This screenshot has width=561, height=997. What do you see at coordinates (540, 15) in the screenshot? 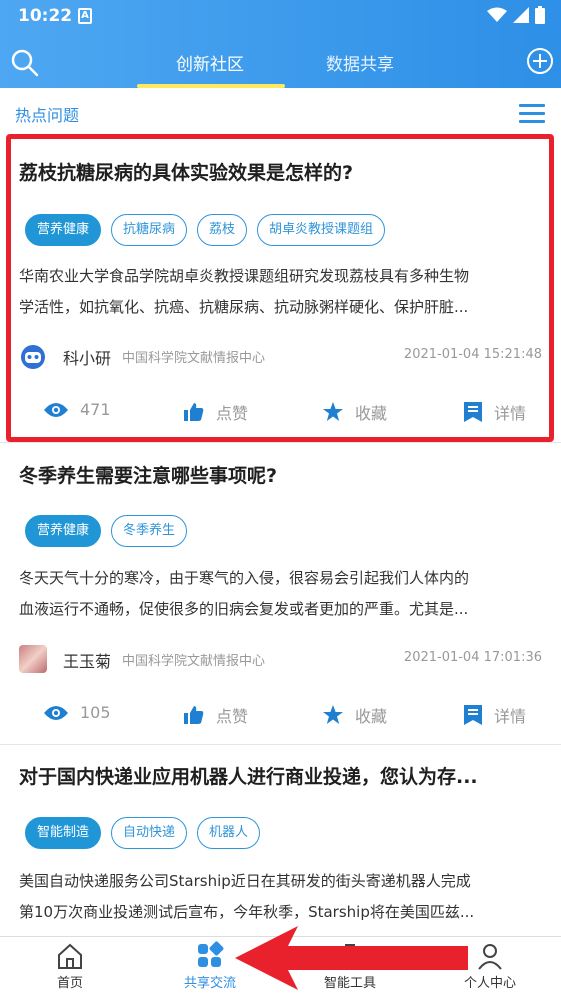
I see `battery-icon` at bounding box center [540, 15].